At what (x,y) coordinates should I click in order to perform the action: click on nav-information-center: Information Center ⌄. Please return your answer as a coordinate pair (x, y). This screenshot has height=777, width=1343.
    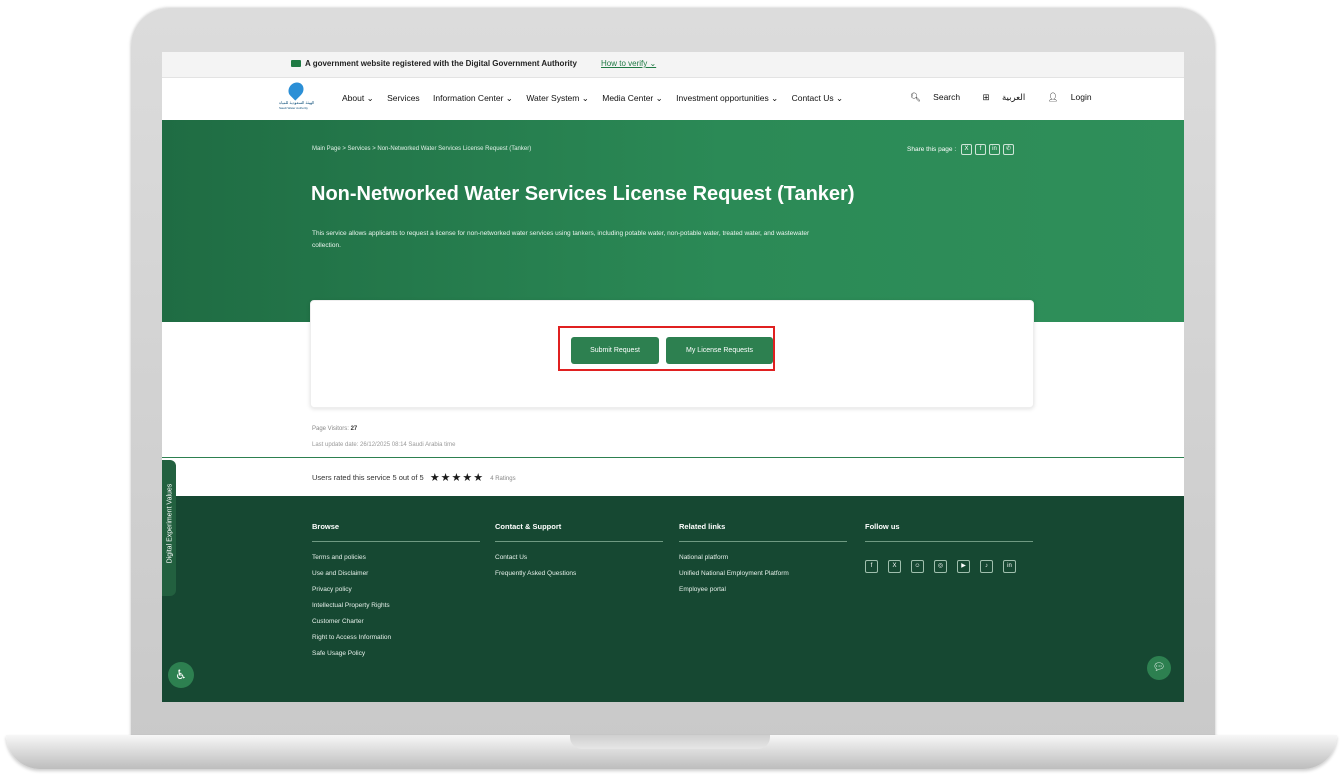
    Looking at the image, I should click on (473, 98).